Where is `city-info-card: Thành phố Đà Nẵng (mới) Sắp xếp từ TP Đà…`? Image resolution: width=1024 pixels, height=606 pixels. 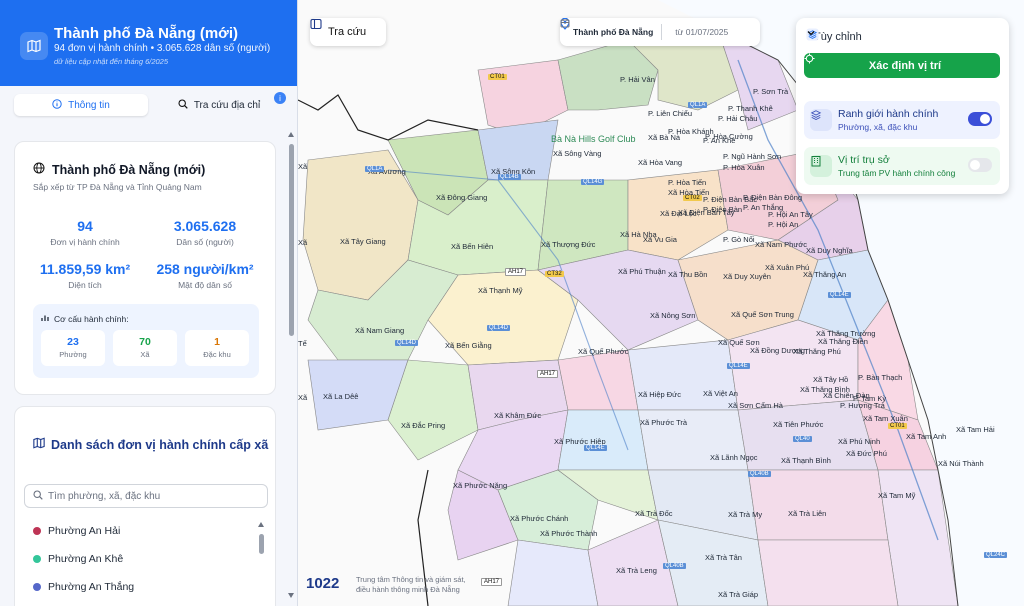
city-info-card: Thành phố Đà Nẵng (mới) Sắp xếp từ TP Đà… is located at coordinates (145, 268).